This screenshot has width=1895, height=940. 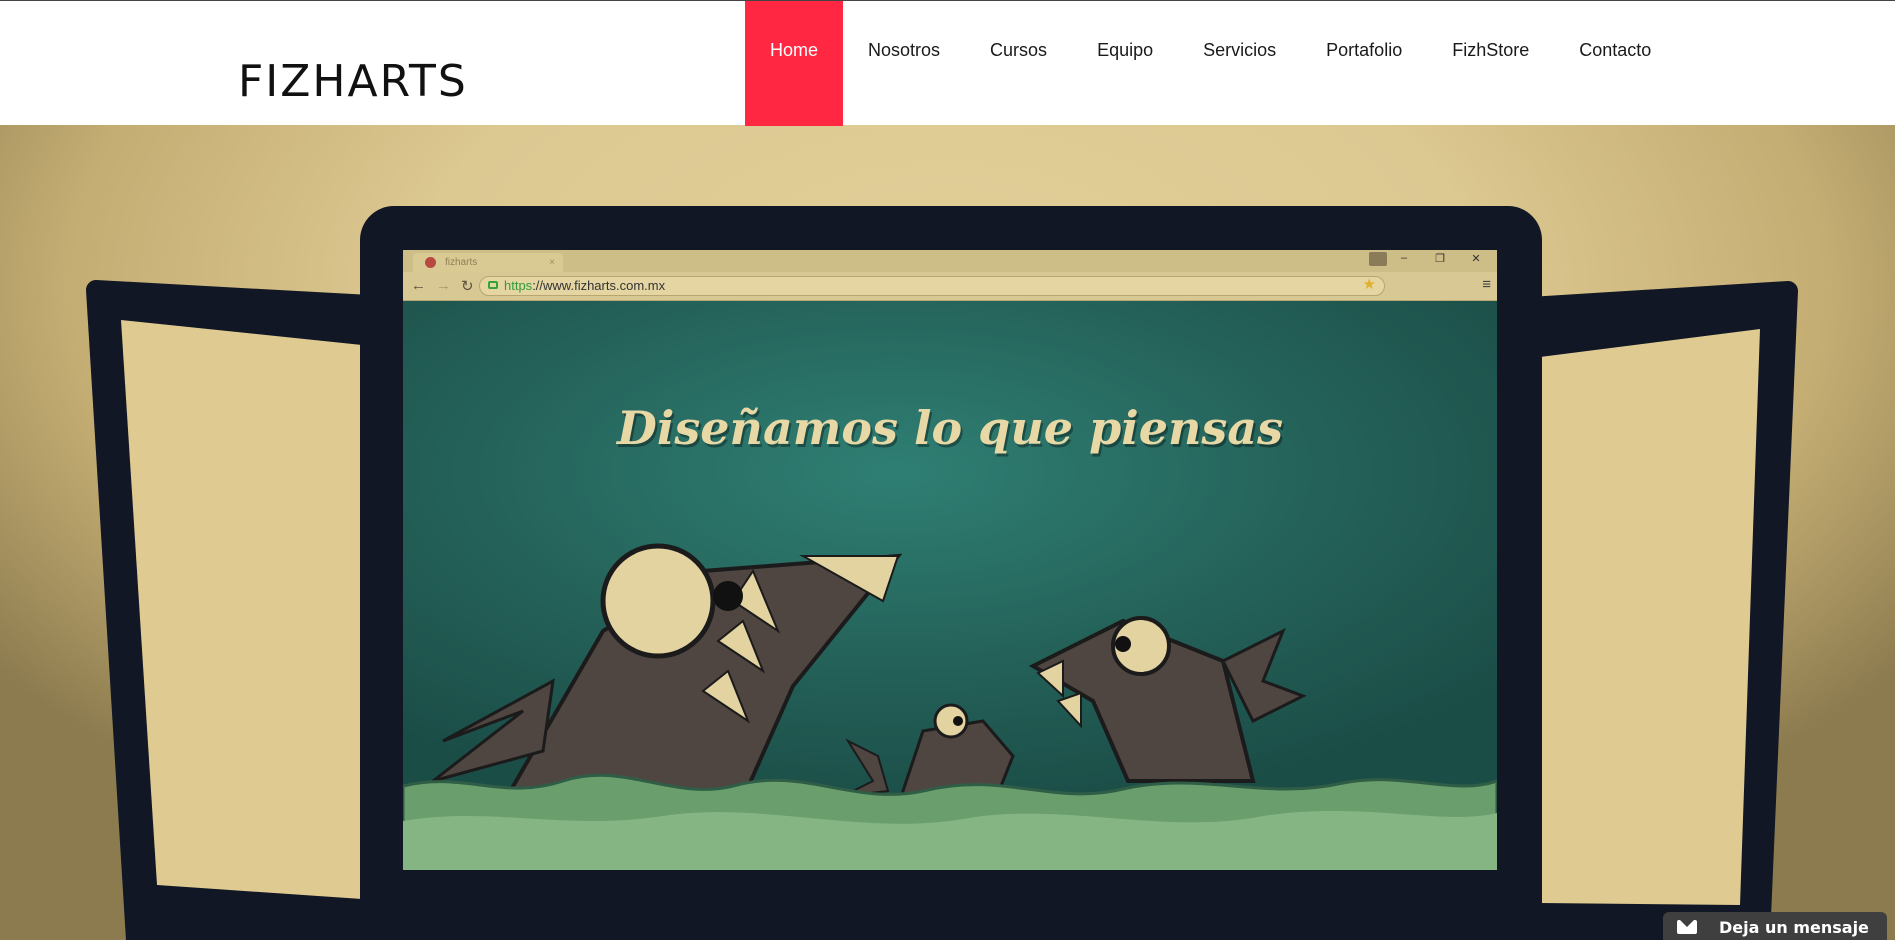 What do you see at coordinates (518, 285) in the screenshot?
I see `url-scheme: https` at bounding box center [518, 285].